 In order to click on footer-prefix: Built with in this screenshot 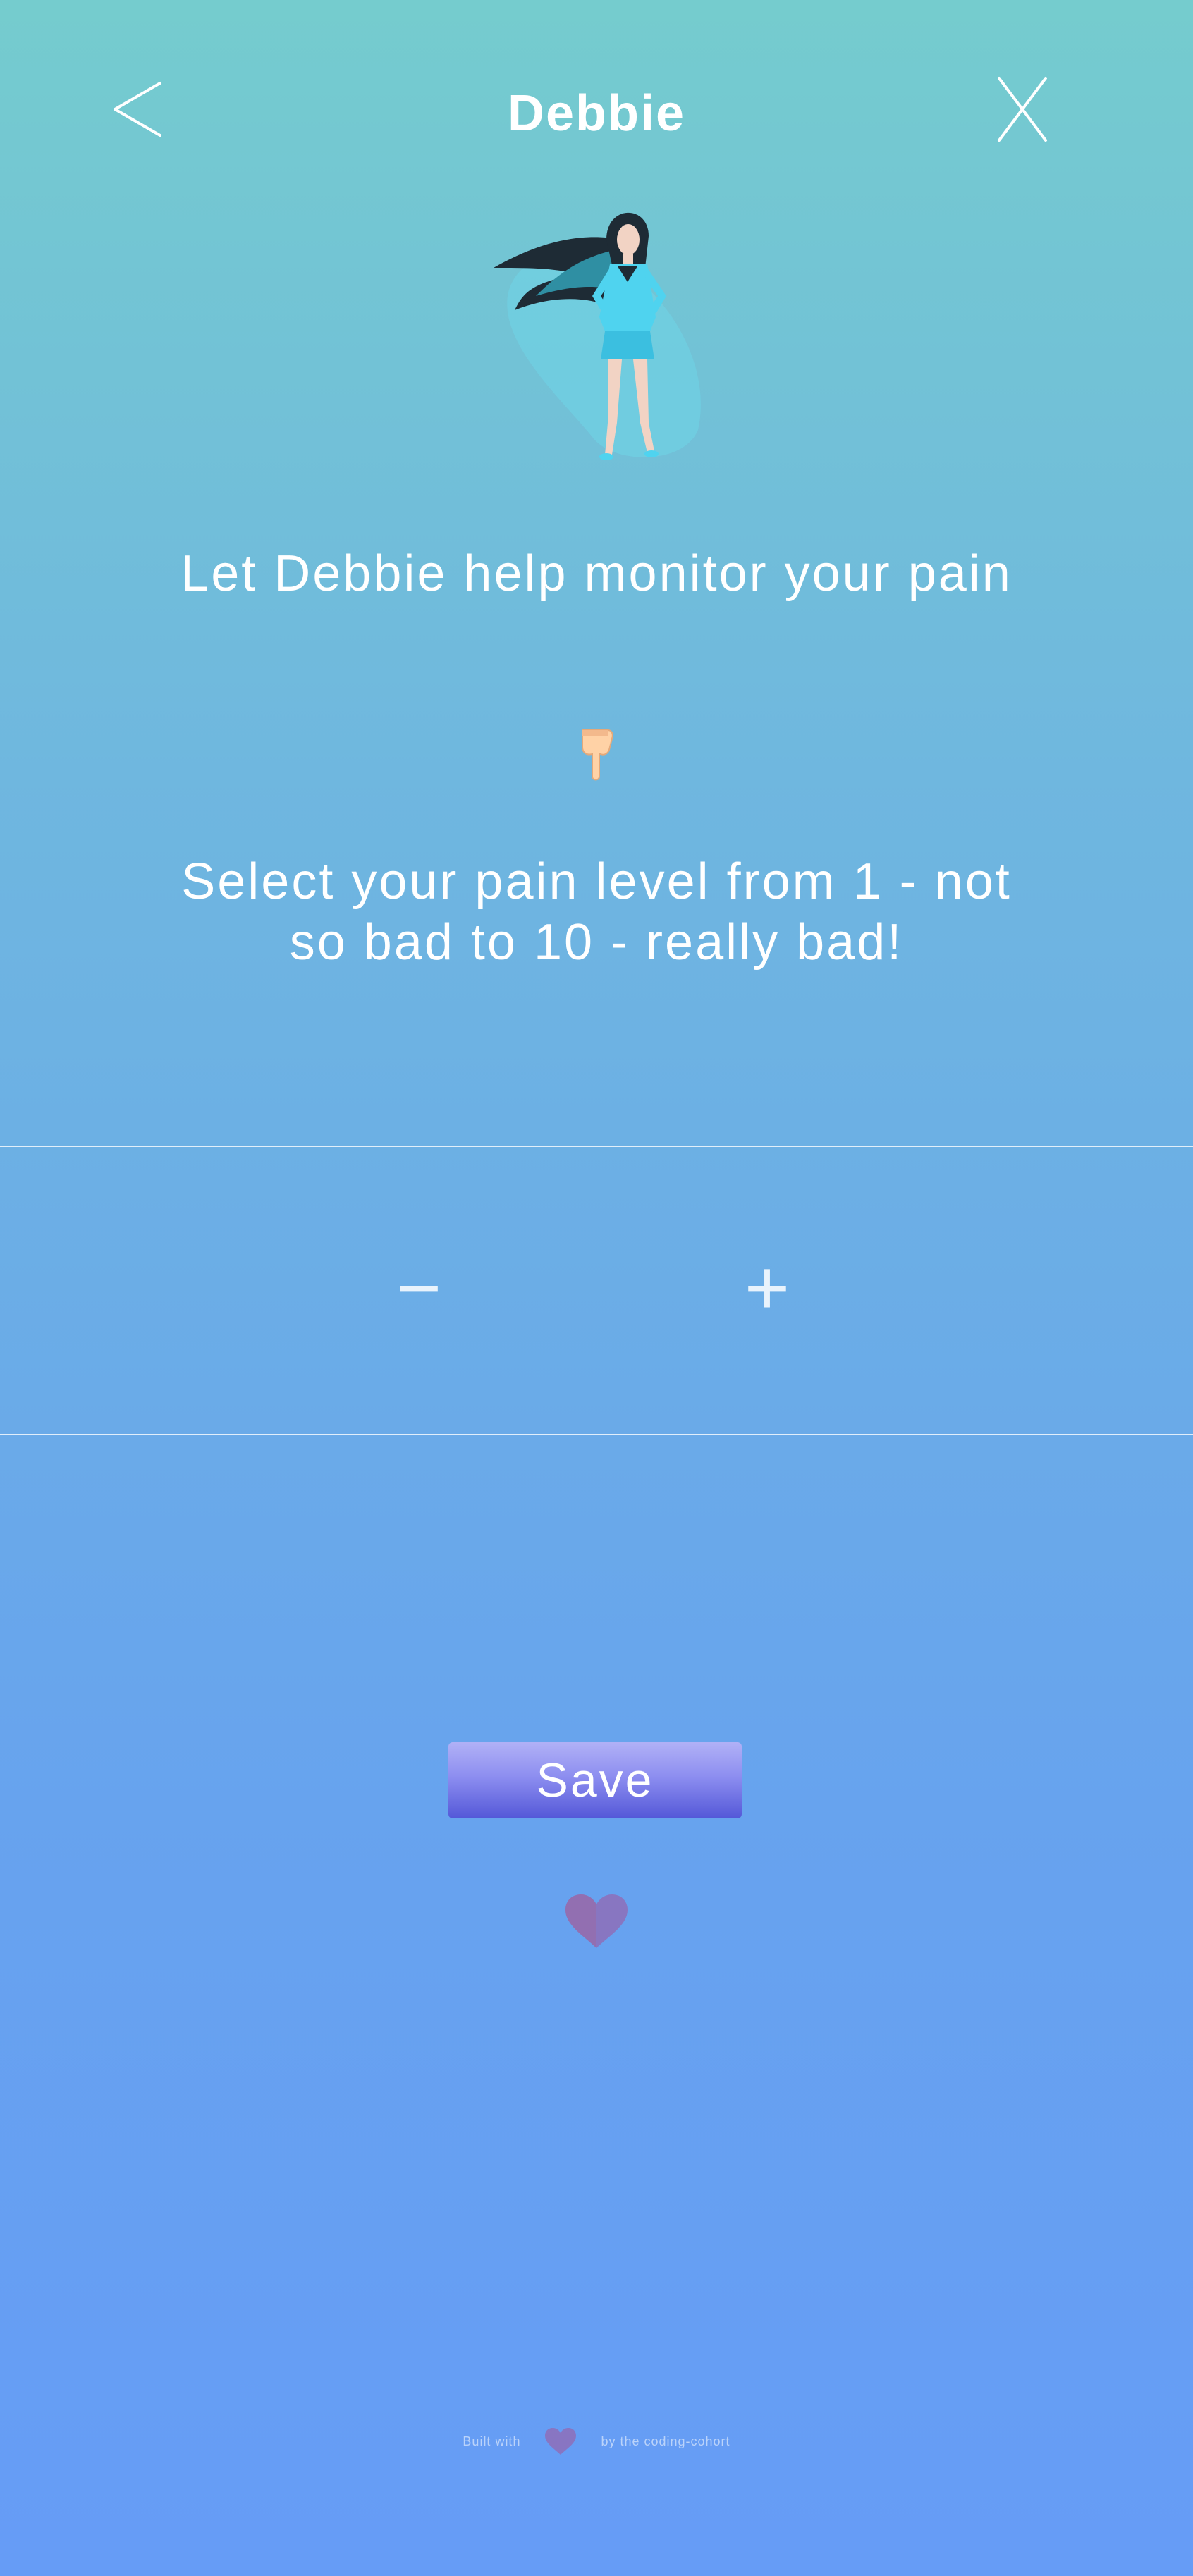, I will do `click(492, 2441)`.